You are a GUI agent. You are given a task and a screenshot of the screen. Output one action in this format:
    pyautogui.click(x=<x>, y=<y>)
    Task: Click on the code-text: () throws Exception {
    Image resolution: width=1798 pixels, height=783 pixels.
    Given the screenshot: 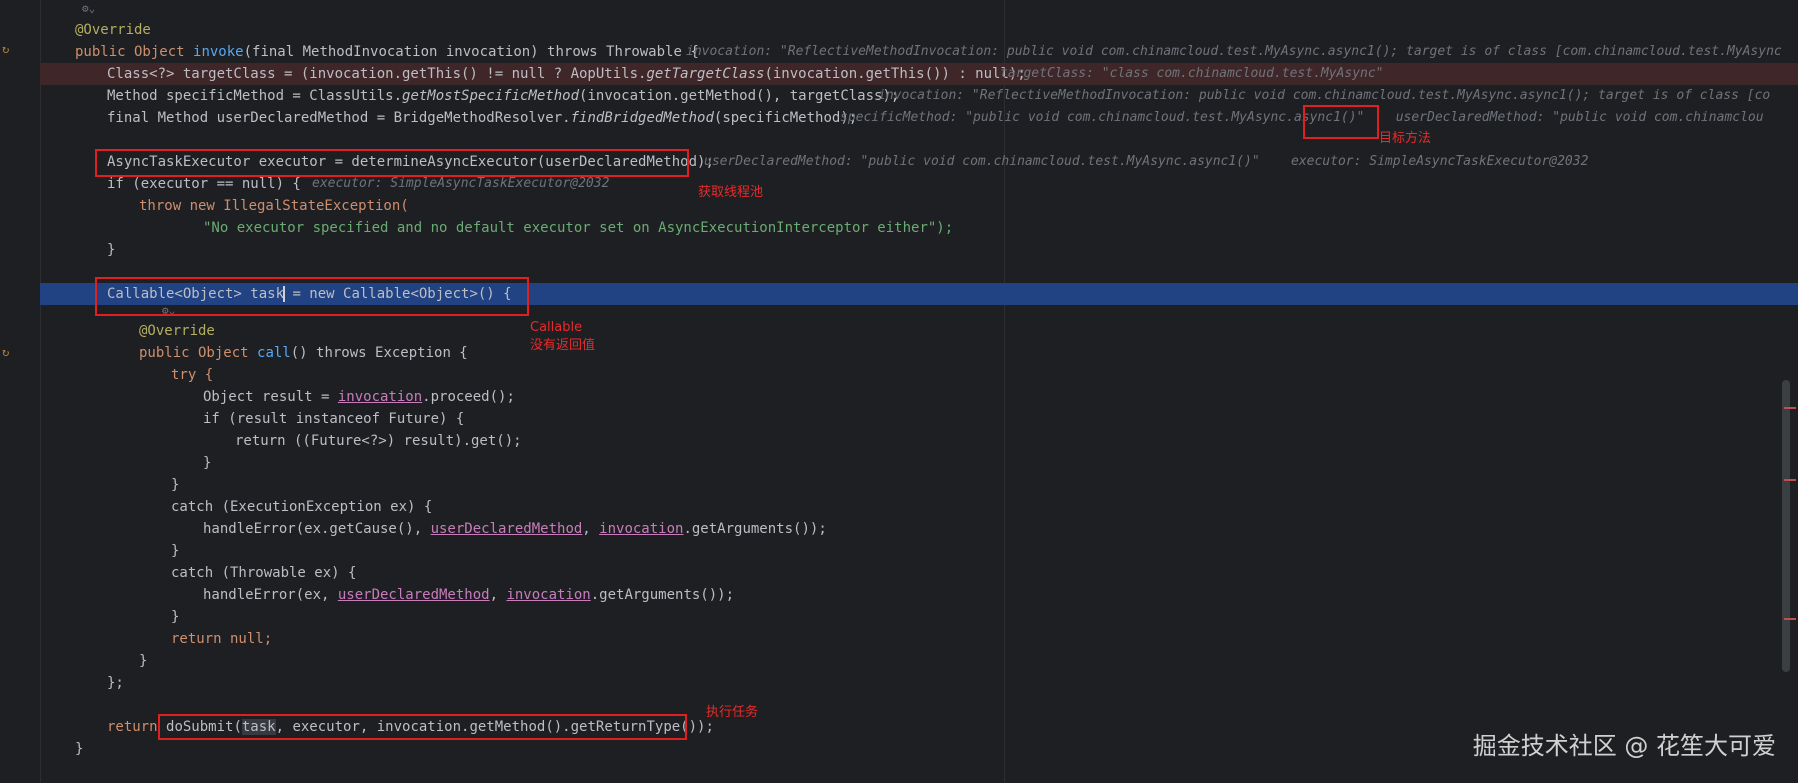 What is the action you would take?
    pyautogui.click(x=379, y=353)
    